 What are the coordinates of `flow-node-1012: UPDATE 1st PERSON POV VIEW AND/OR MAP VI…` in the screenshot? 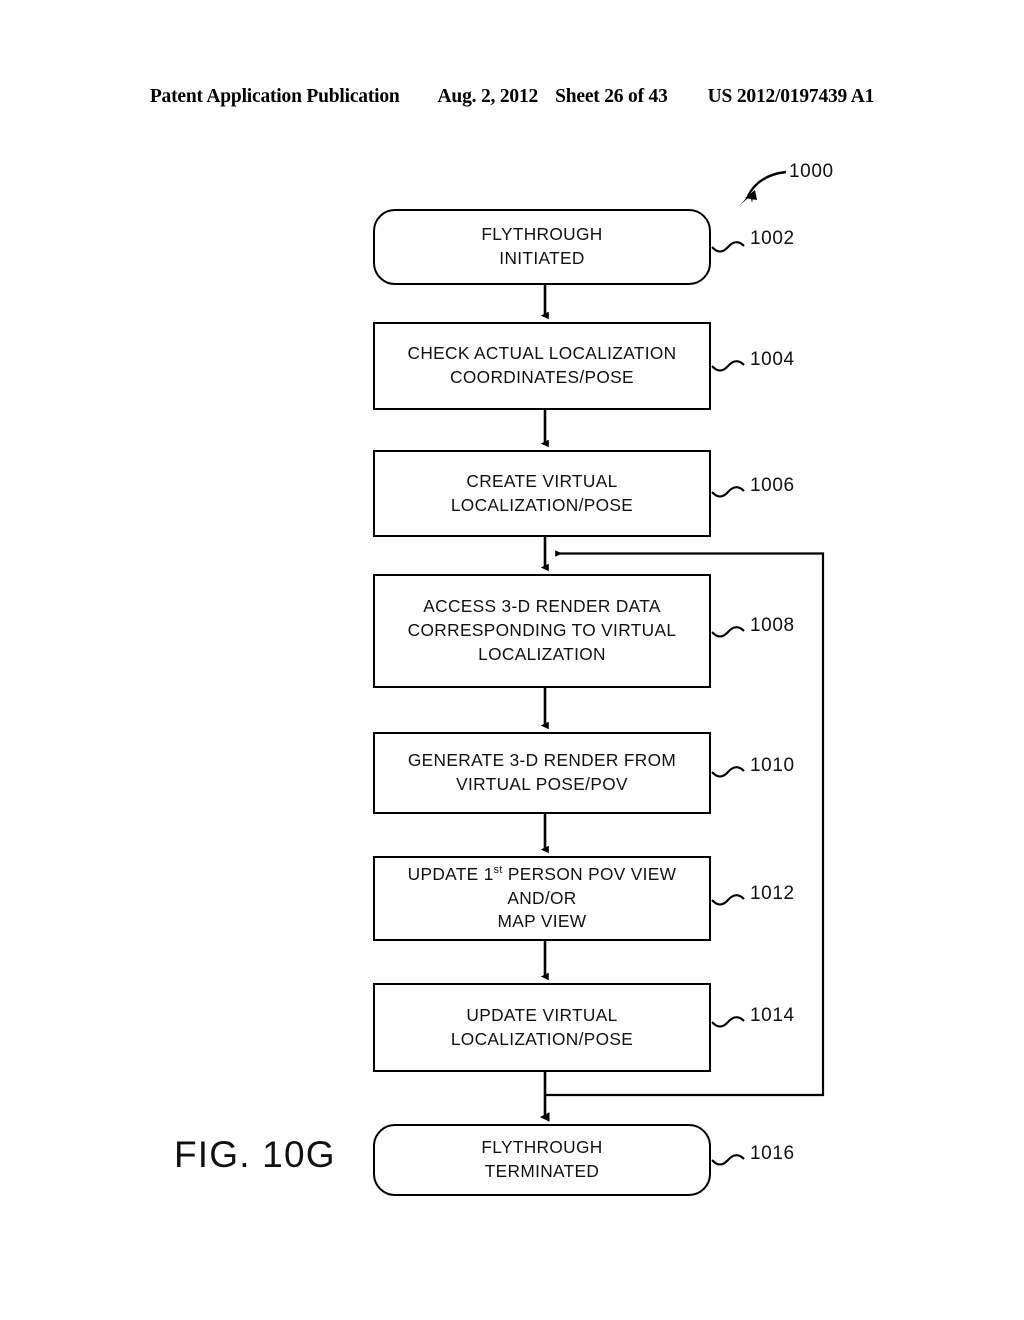 It's located at (542, 898).